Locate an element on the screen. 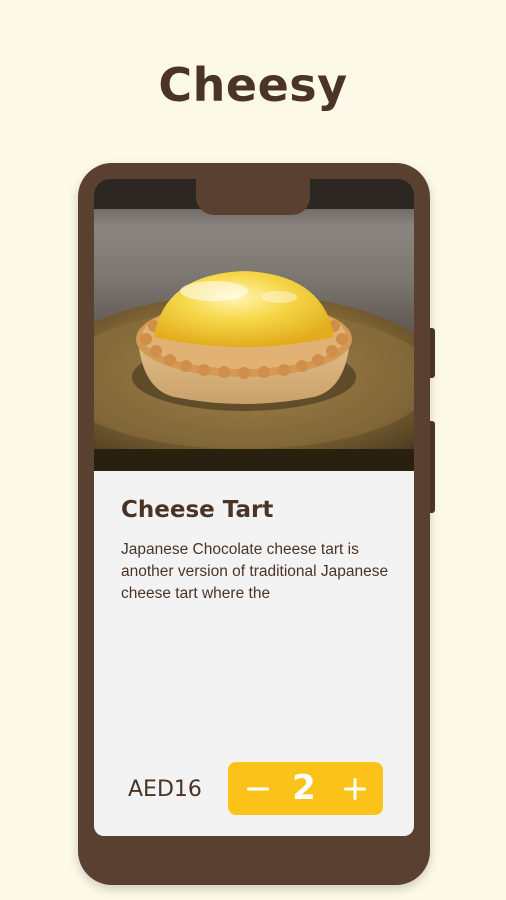 This screenshot has width=506, height=900. increment-button is located at coordinates (355, 788).